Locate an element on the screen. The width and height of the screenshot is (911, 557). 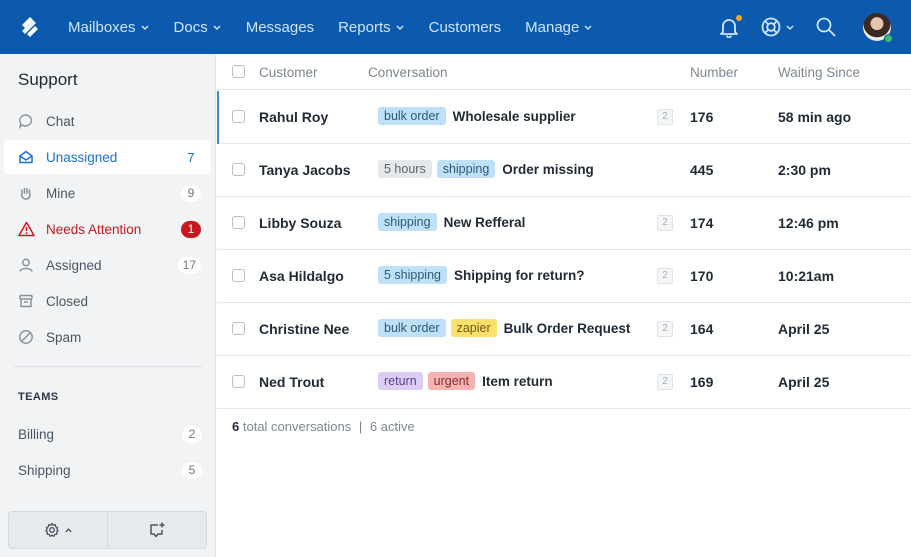
tag-badge: return is located at coordinates (400, 381).